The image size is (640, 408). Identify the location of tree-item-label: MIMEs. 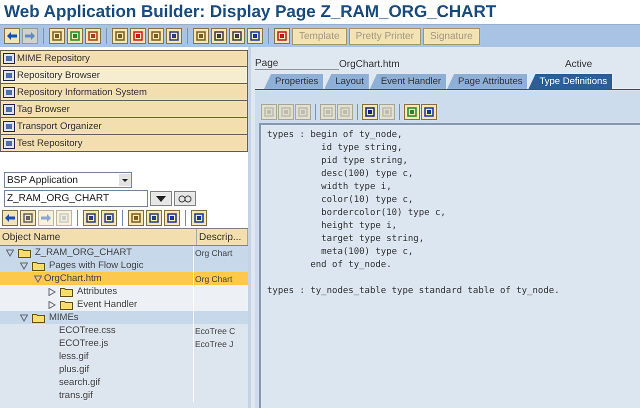
(64, 317).